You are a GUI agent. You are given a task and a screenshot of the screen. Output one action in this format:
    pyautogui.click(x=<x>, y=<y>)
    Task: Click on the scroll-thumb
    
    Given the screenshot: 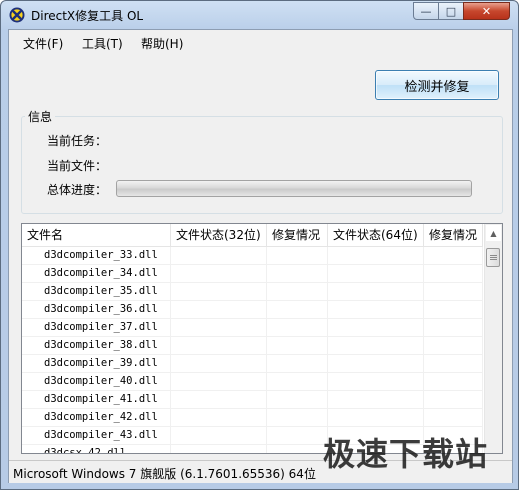 What is the action you would take?
    pyautogui.click(x=493, y=257)
    